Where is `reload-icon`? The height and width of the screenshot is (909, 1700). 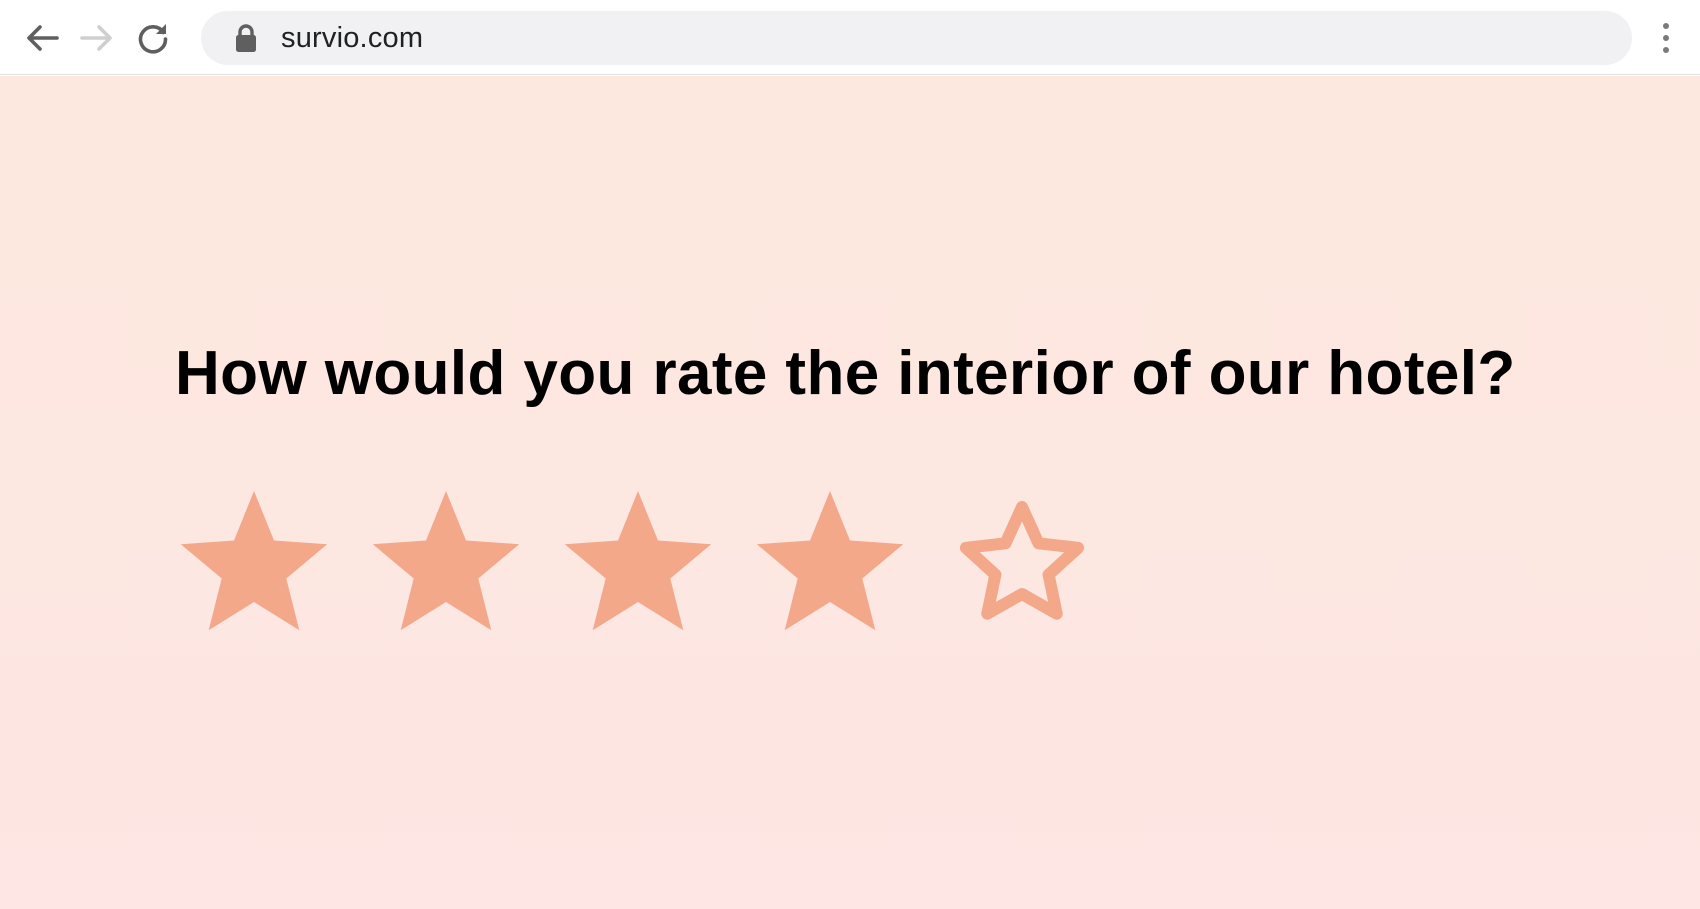
reload-icon is located at coordinates (153, 39).